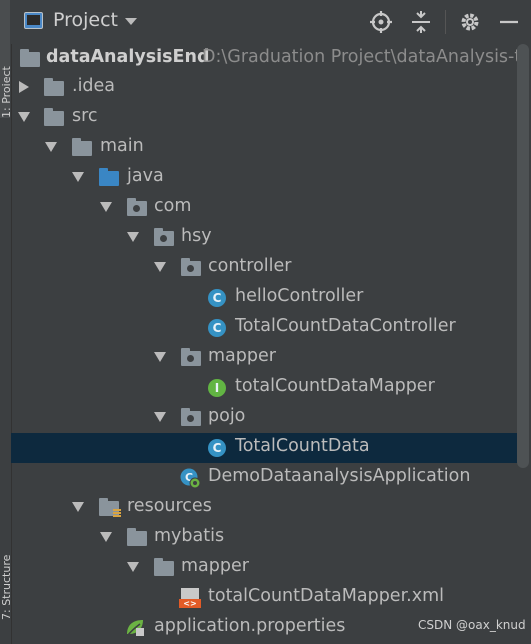 The height and width of the screenshot is (644, 531). I want to click on tree-row-java: java, so click(265, 178).